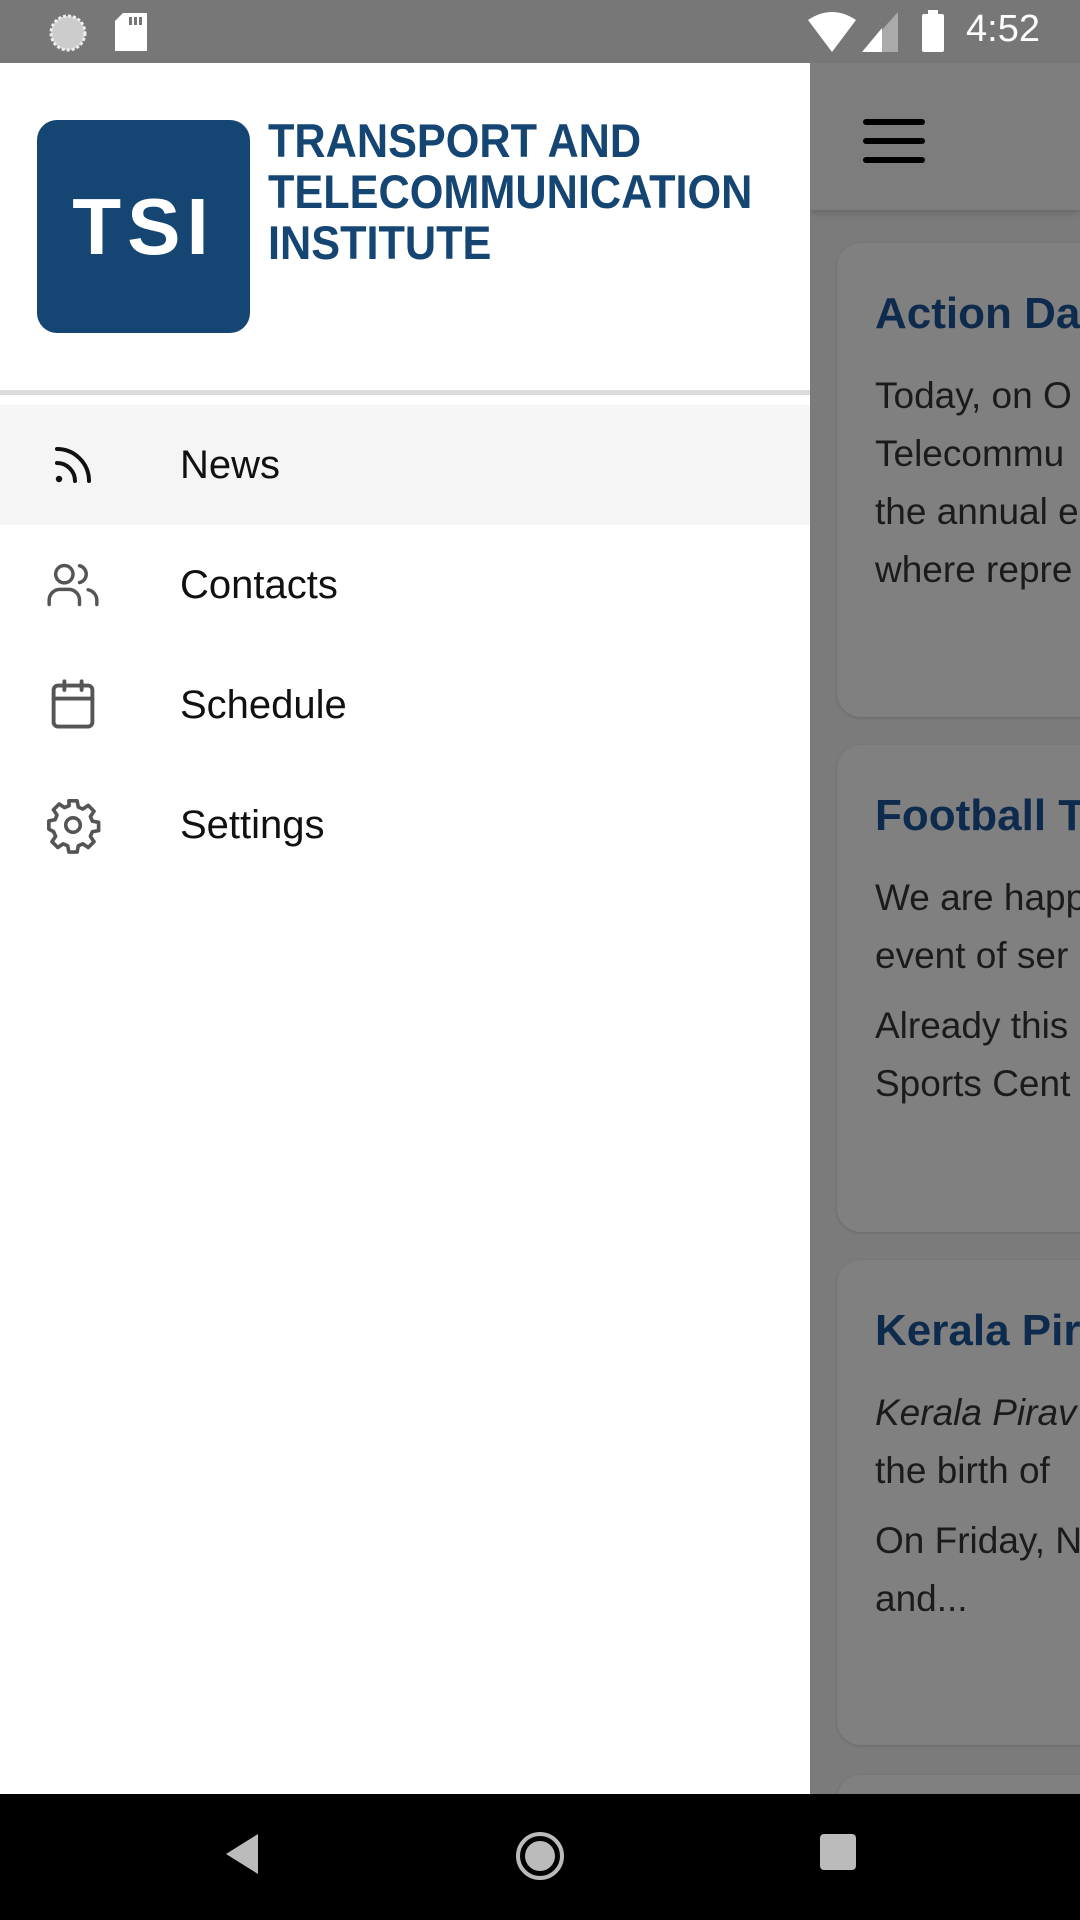 The width and height of the screenshot is (1080, 1920). What do you see at coordinates (405, 392) in the screenshot?
I see `divider` at bounding box center [405, 392].